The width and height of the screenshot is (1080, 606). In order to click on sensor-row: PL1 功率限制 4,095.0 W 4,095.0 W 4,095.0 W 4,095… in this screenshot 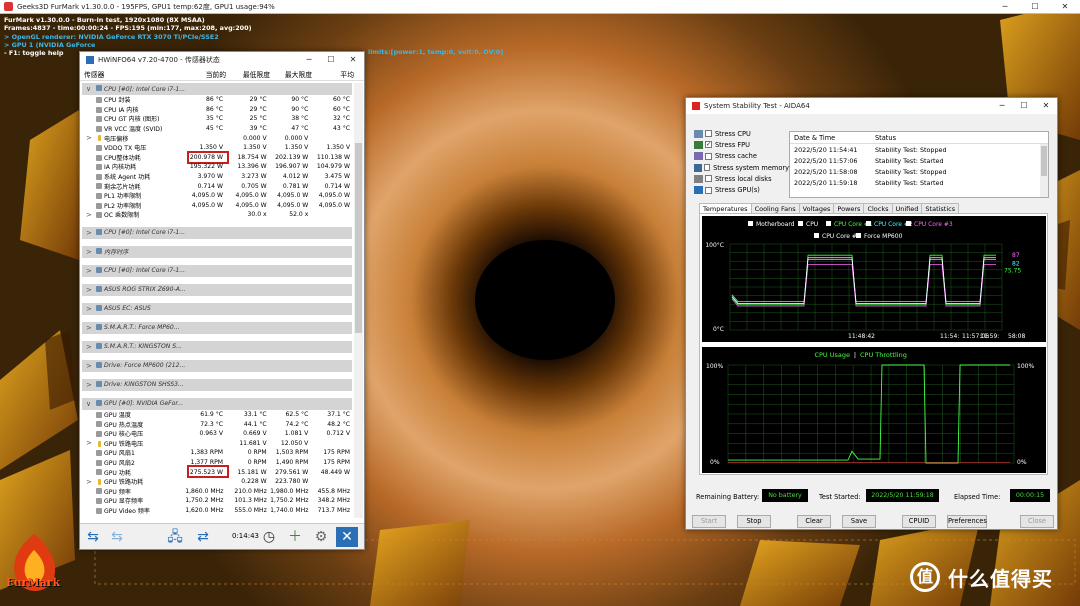, I will do `click(217, 196)`.